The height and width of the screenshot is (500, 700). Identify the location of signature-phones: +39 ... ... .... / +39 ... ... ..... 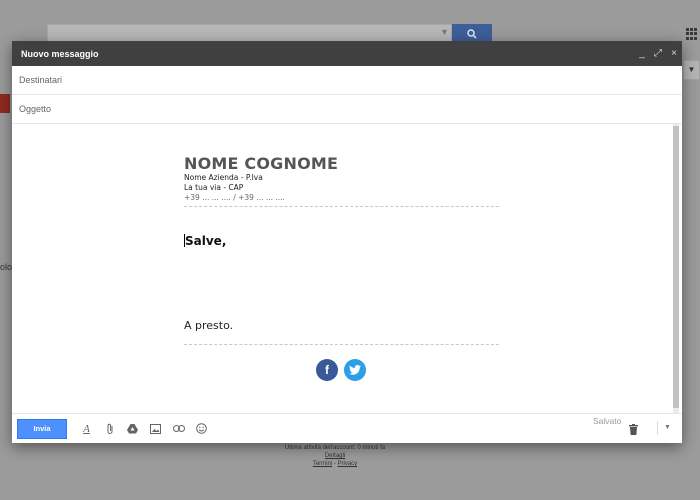
(234, 197).